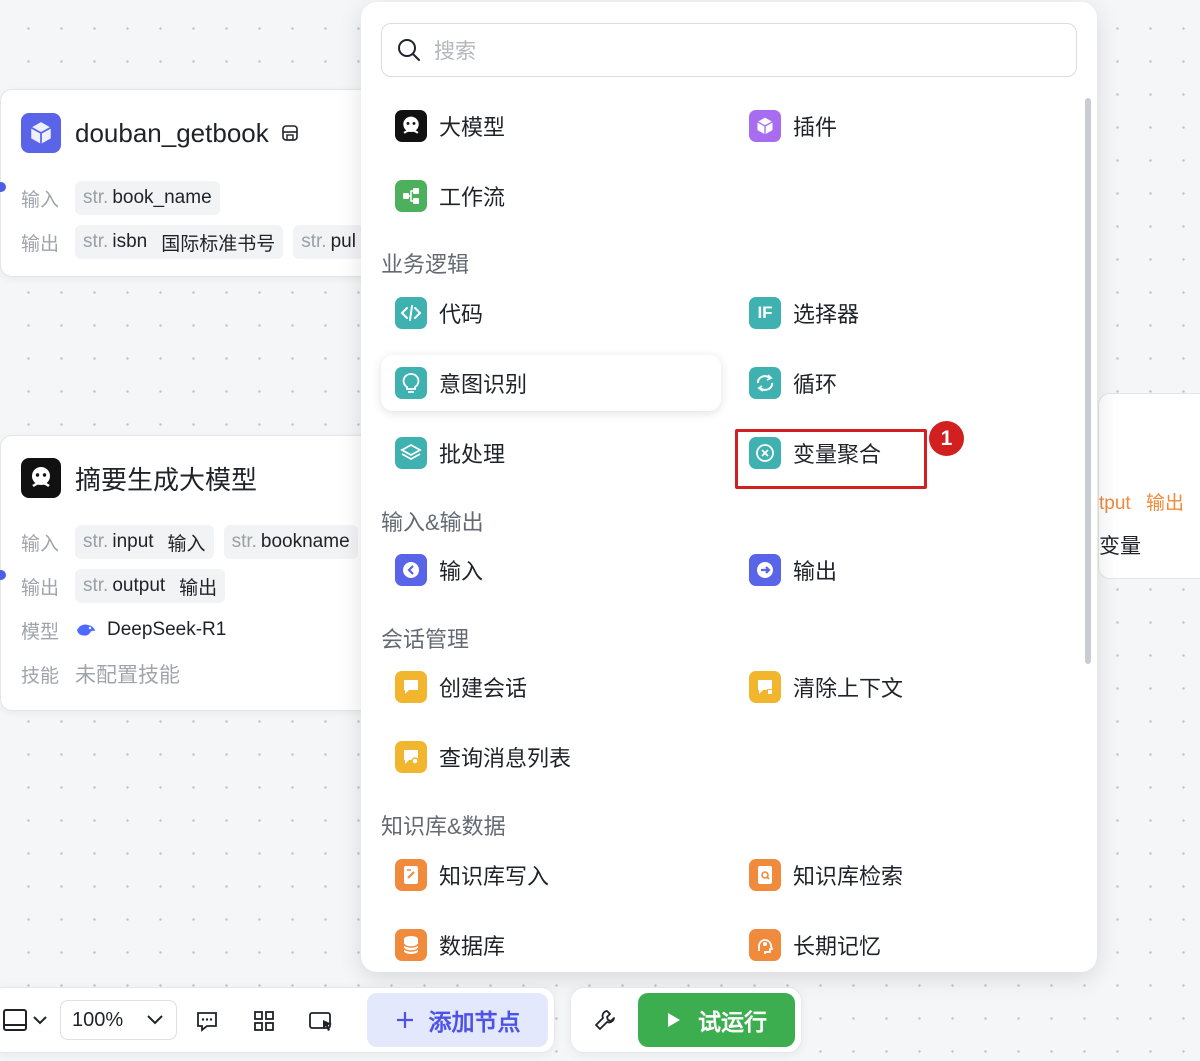 This screenshot has width=1200, height=1061. What do you see at coordinates (605, 1020) in the screenshot?
I see `debug-tool-button` at bounding box center [605, 1020].